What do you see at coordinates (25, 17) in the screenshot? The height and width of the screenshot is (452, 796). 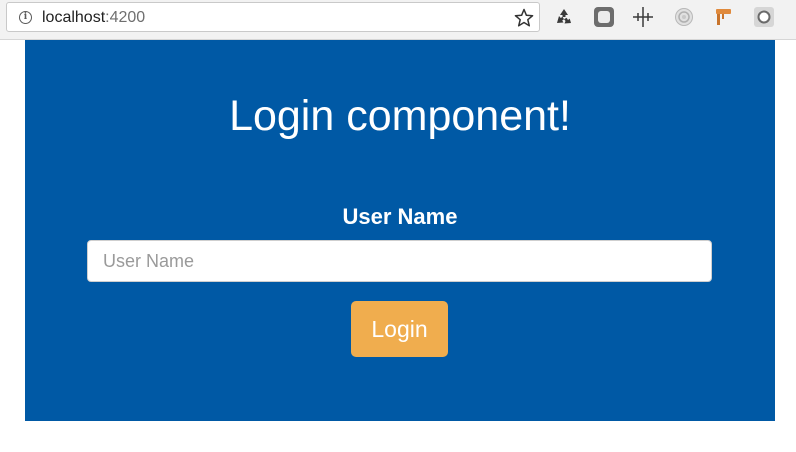 I see `info-icon: i` at bounding box center [25, 17].